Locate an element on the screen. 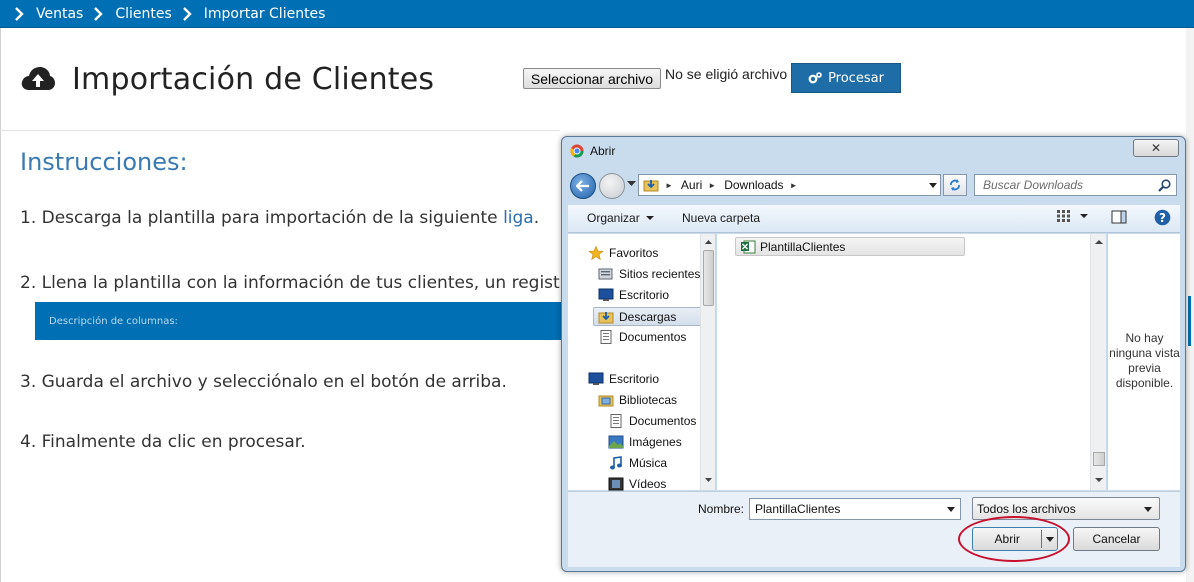 The image size is (1194, 582). process-button: Procesar is located at coordinates (846, 78).